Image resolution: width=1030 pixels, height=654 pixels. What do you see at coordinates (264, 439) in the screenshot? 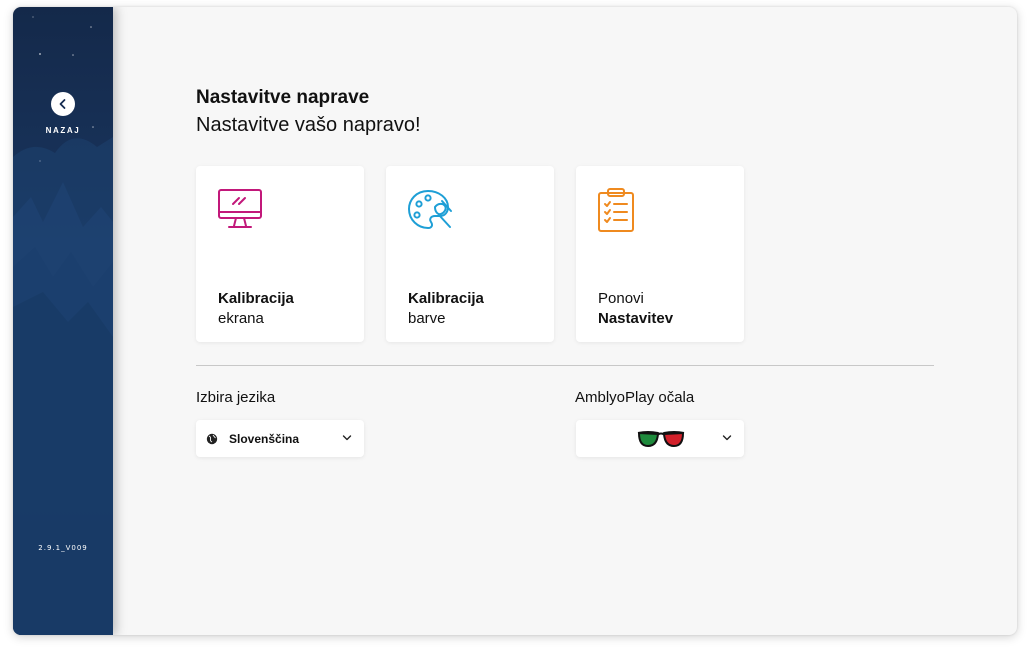
I see `language-value: Slovenščina` at bounding box center [264, 439].